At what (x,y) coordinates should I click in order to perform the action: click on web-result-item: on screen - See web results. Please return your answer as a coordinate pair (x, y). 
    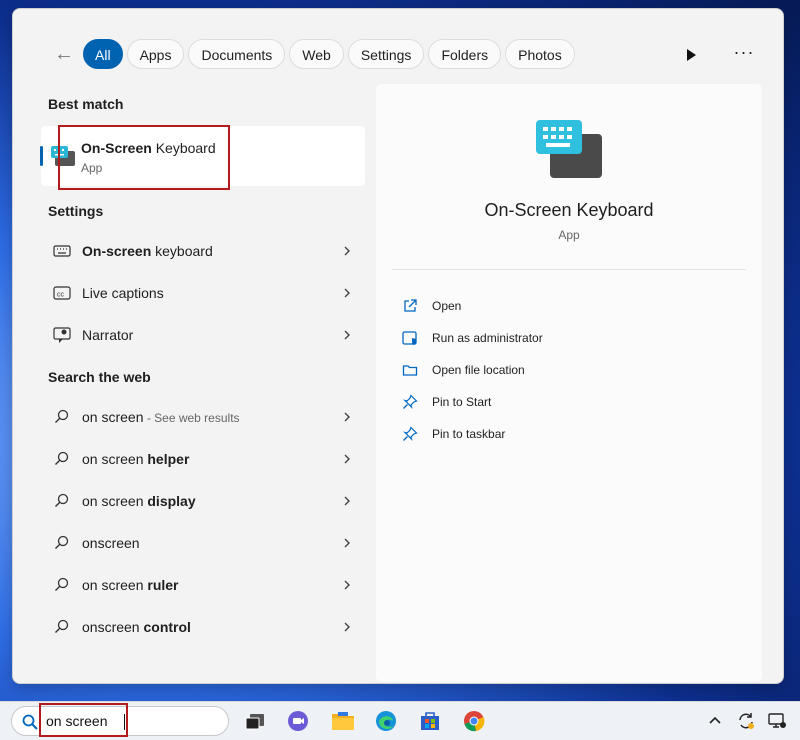
    Looking at the image, I should click on (203, 417).